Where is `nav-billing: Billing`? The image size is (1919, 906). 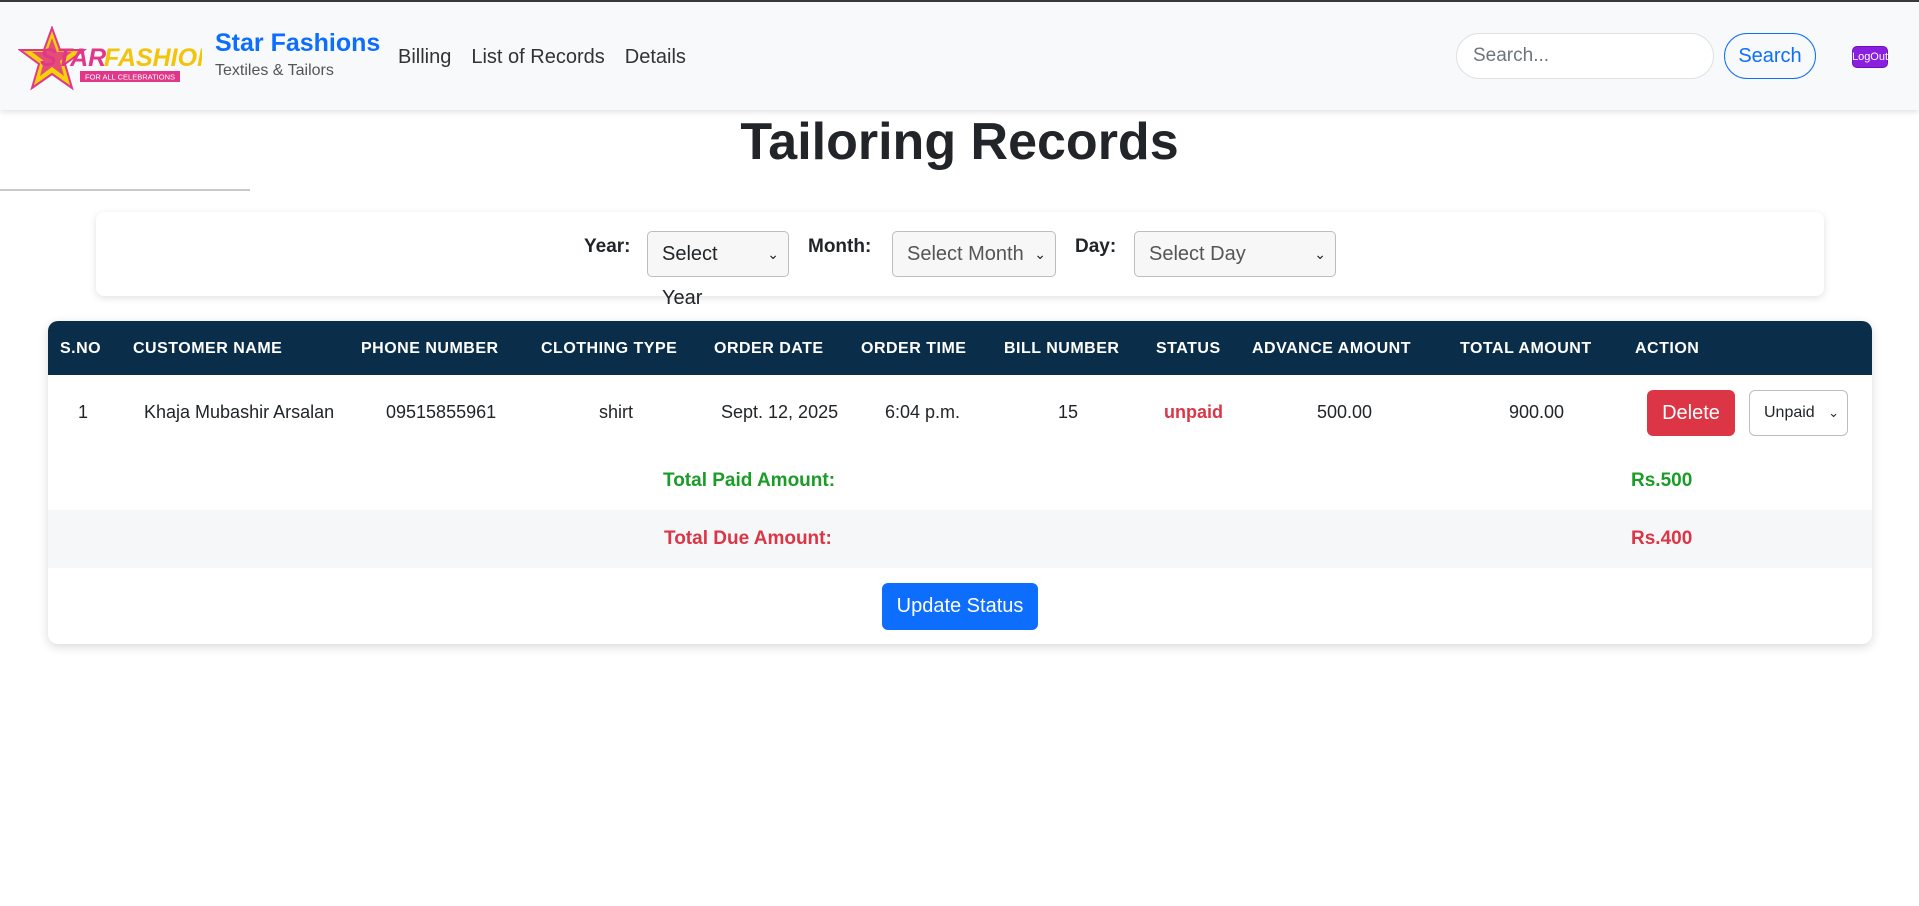 nav-billing: Billing is located at coordinates (424, 57).